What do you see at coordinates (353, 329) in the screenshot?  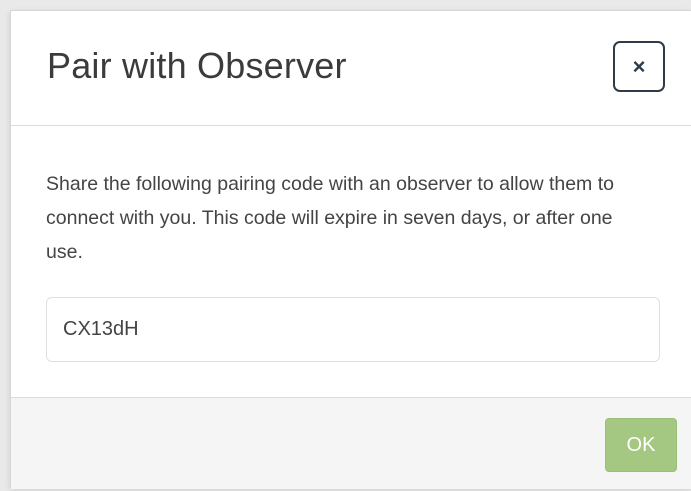 I see `pairing-code-field` at bounding box center [353, 329].